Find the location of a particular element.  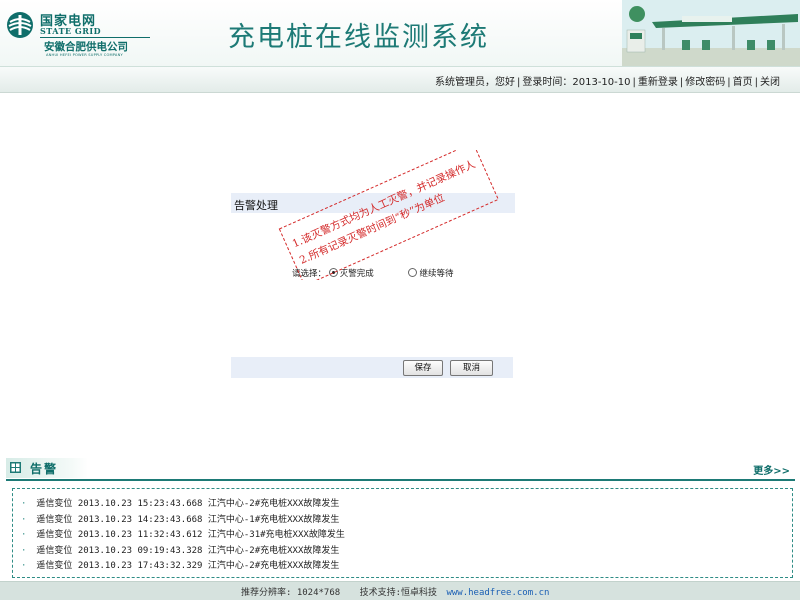

logo-name-en: STATE GRID is located at coordinates (71, 31).